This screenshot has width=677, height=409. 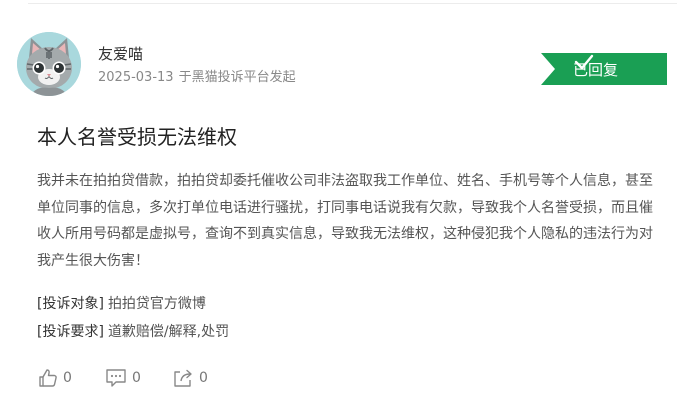 What do you see at coordinates (136, 378) in the screenshot?
I see `comment-count: 0` at bounding box center [136, 378].